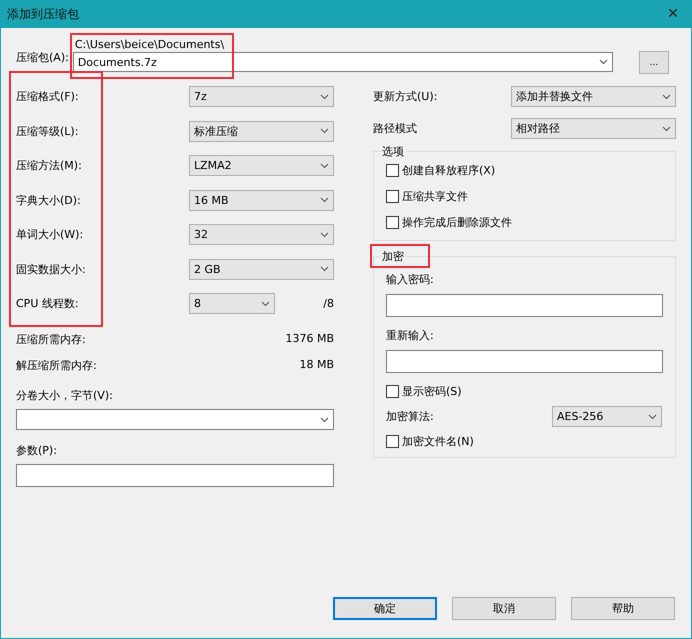  What do you see at coordinates (261, 234) in the screenshot?
I see `dropdown: 32` at bounding box center [261, 234].